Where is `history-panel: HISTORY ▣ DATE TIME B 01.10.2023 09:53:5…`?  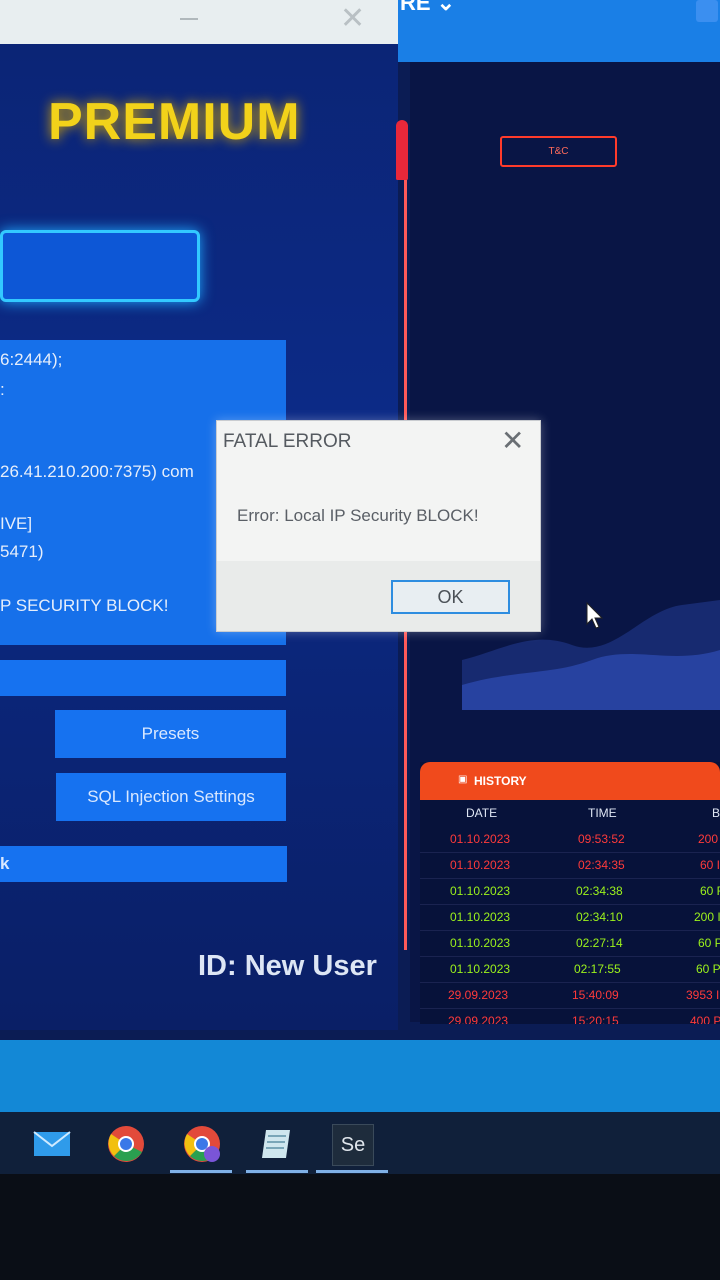
history-panel: HISTORY ▣ DATE TIME B 01.10.2023 09:53:5… is located at coordinates (570, 893).